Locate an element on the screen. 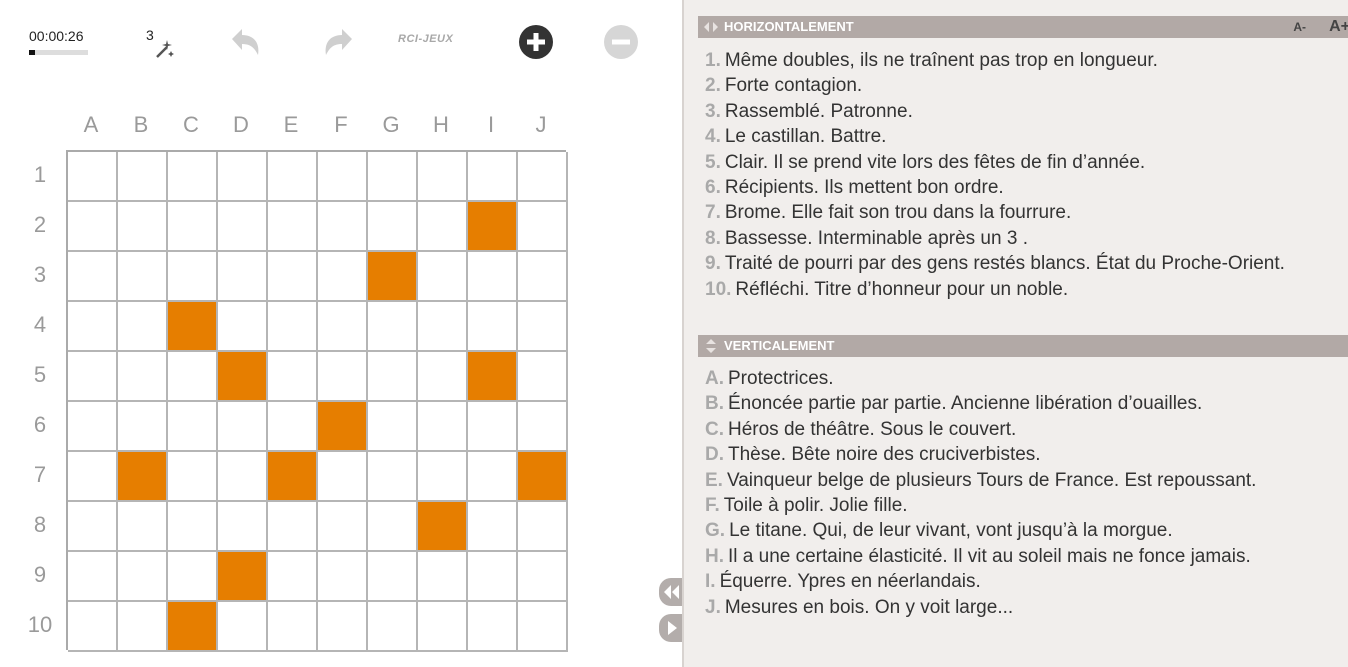  clue-item: C. Héros de théâtre. Sous le couvert. is located at coordinates (1025, 429).